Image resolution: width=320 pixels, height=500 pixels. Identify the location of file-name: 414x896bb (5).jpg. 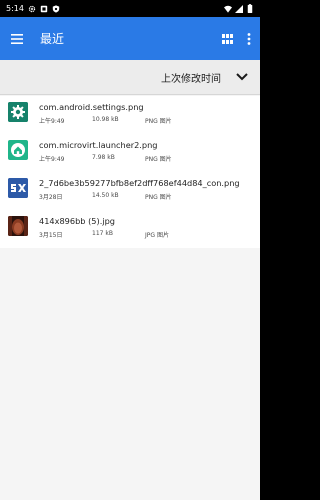
(77, 221).